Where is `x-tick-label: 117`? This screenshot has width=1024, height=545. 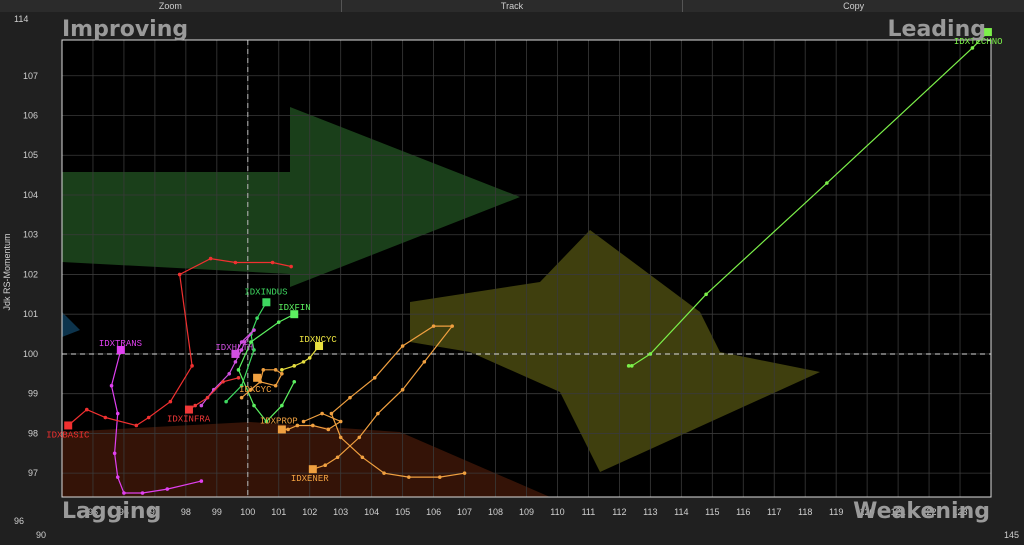
x-tick-label: 117 is located at coordinates (774, 512).